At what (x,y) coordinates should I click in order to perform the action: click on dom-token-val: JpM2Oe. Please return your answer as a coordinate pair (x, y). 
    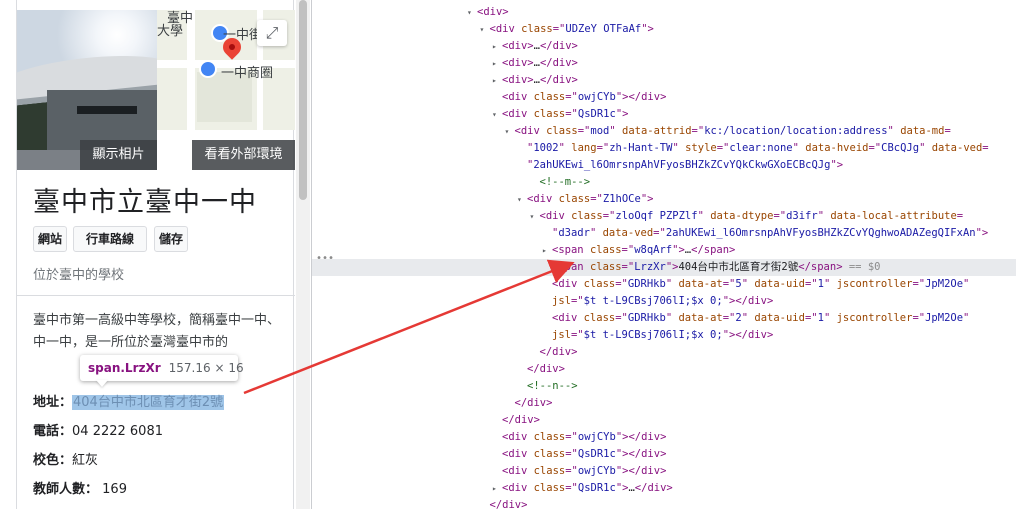
    Looking at the image, I should click on (944, 284).